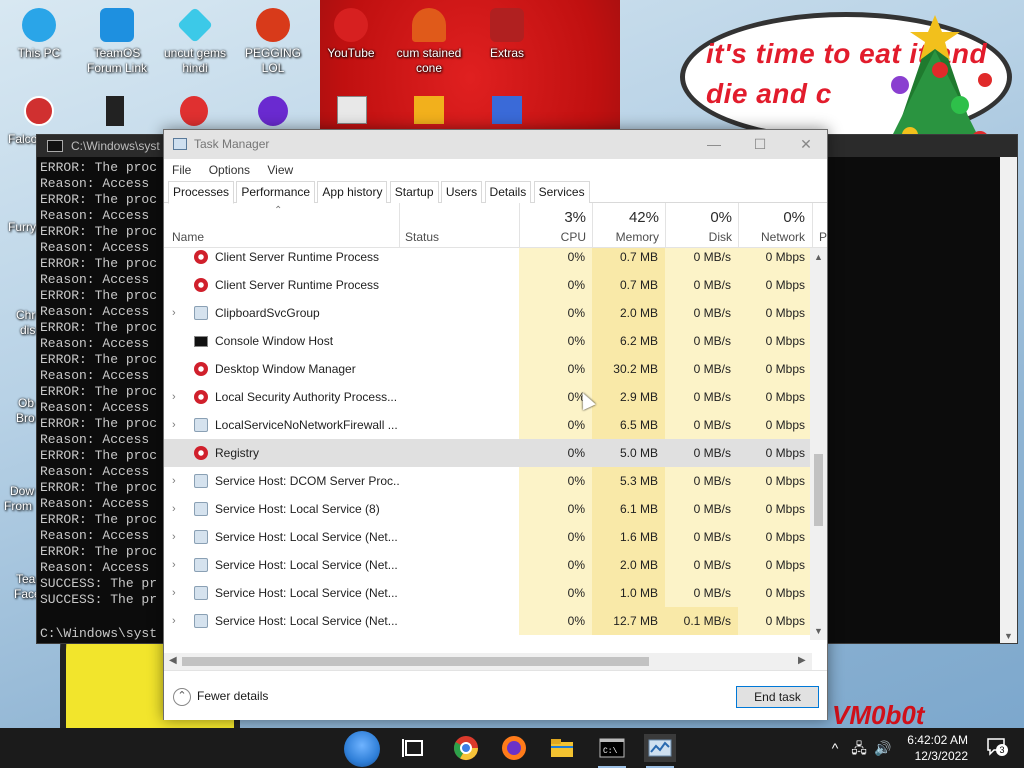 The height and width of the screenshot is (768, 1024). I want to click on command-prompt-icon: C:\, so click(612, 751).